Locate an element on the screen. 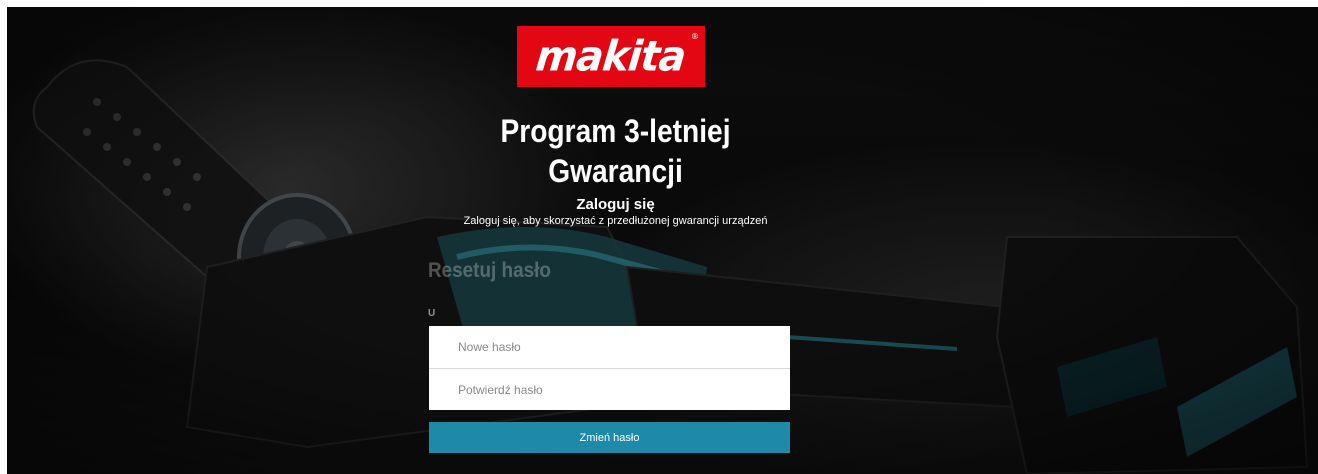  registered-mark: ® is located at coordinates (695, 36).